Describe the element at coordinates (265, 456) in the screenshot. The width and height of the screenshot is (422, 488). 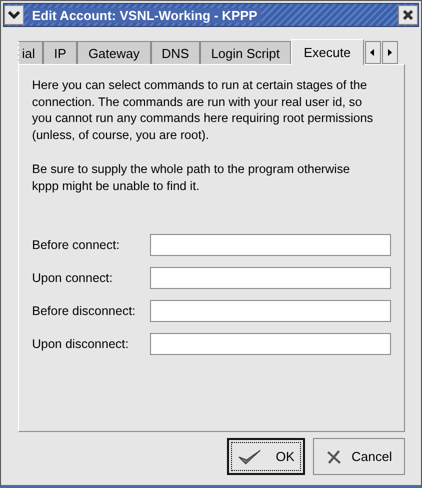
I see `ok-button: OK` at that location.